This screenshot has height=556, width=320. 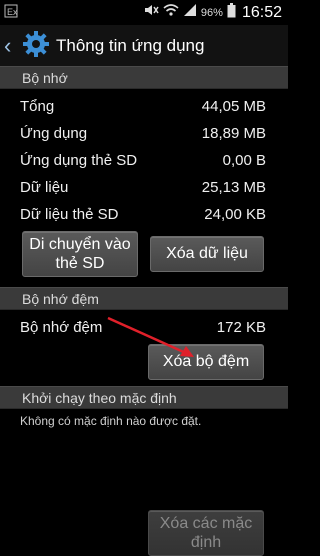 I want to click on row-value: 25,13 MB, so click(x=233, y=187).